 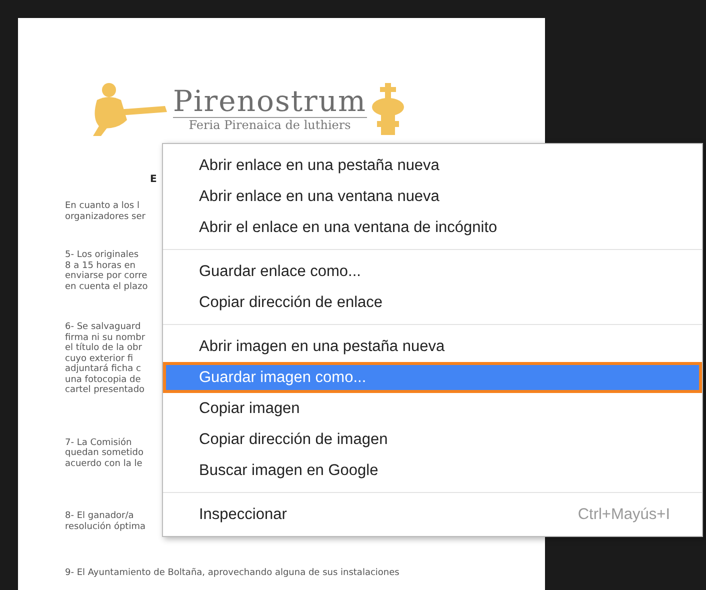 I want to click on text-line: adjuntará ficha c, so click(x=103, y=369).